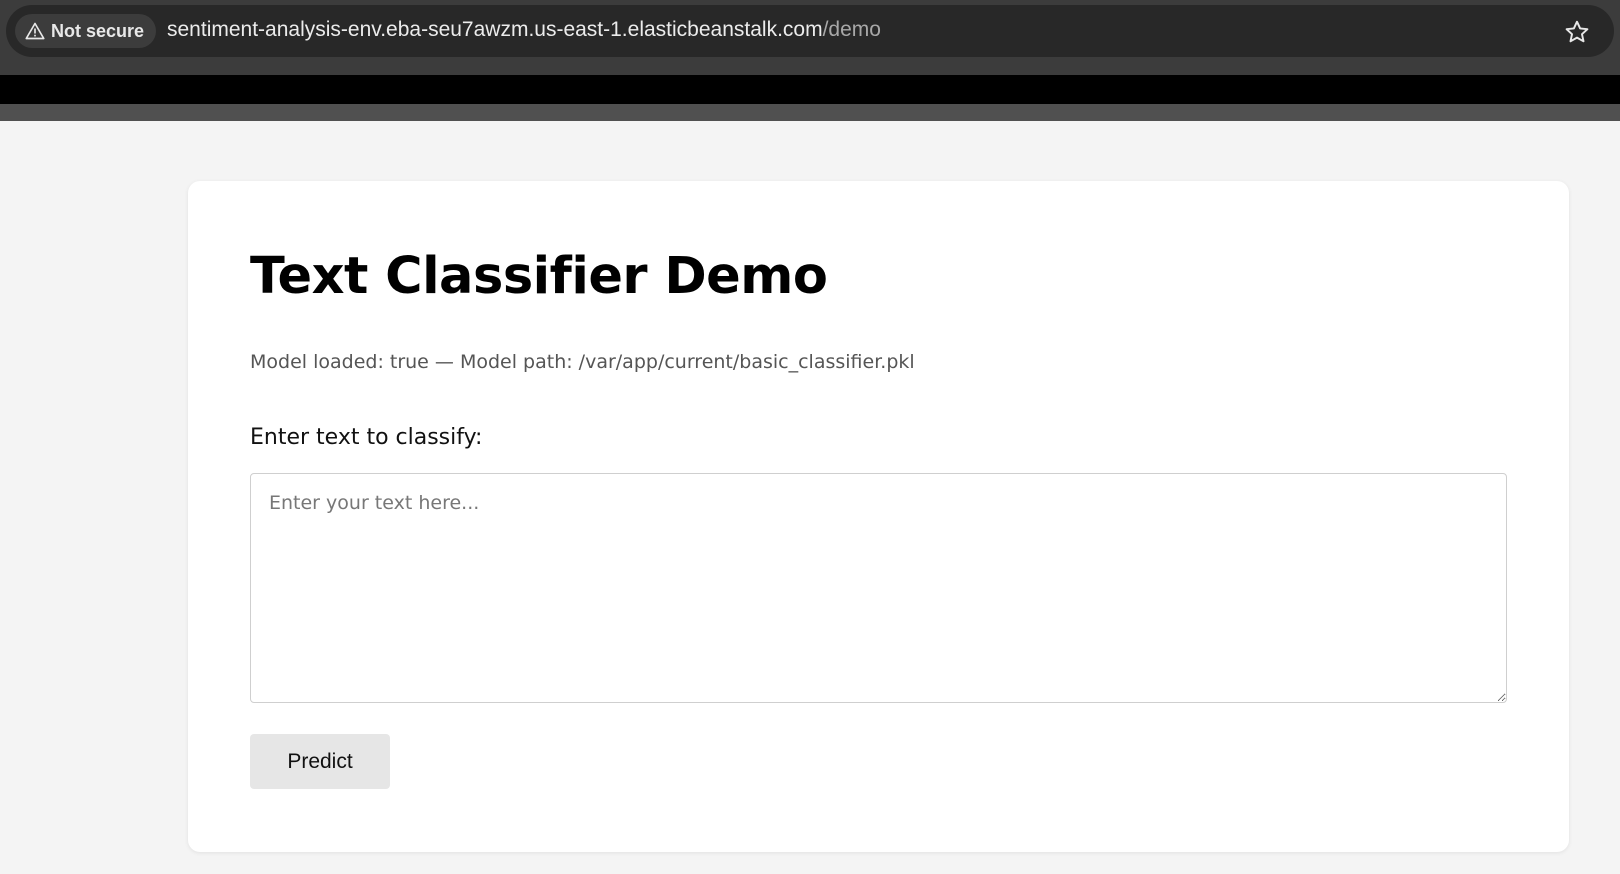 The width and height of the screenshot is (1620, 874). I want to click on bookmarks-bar, so click(810, 89).